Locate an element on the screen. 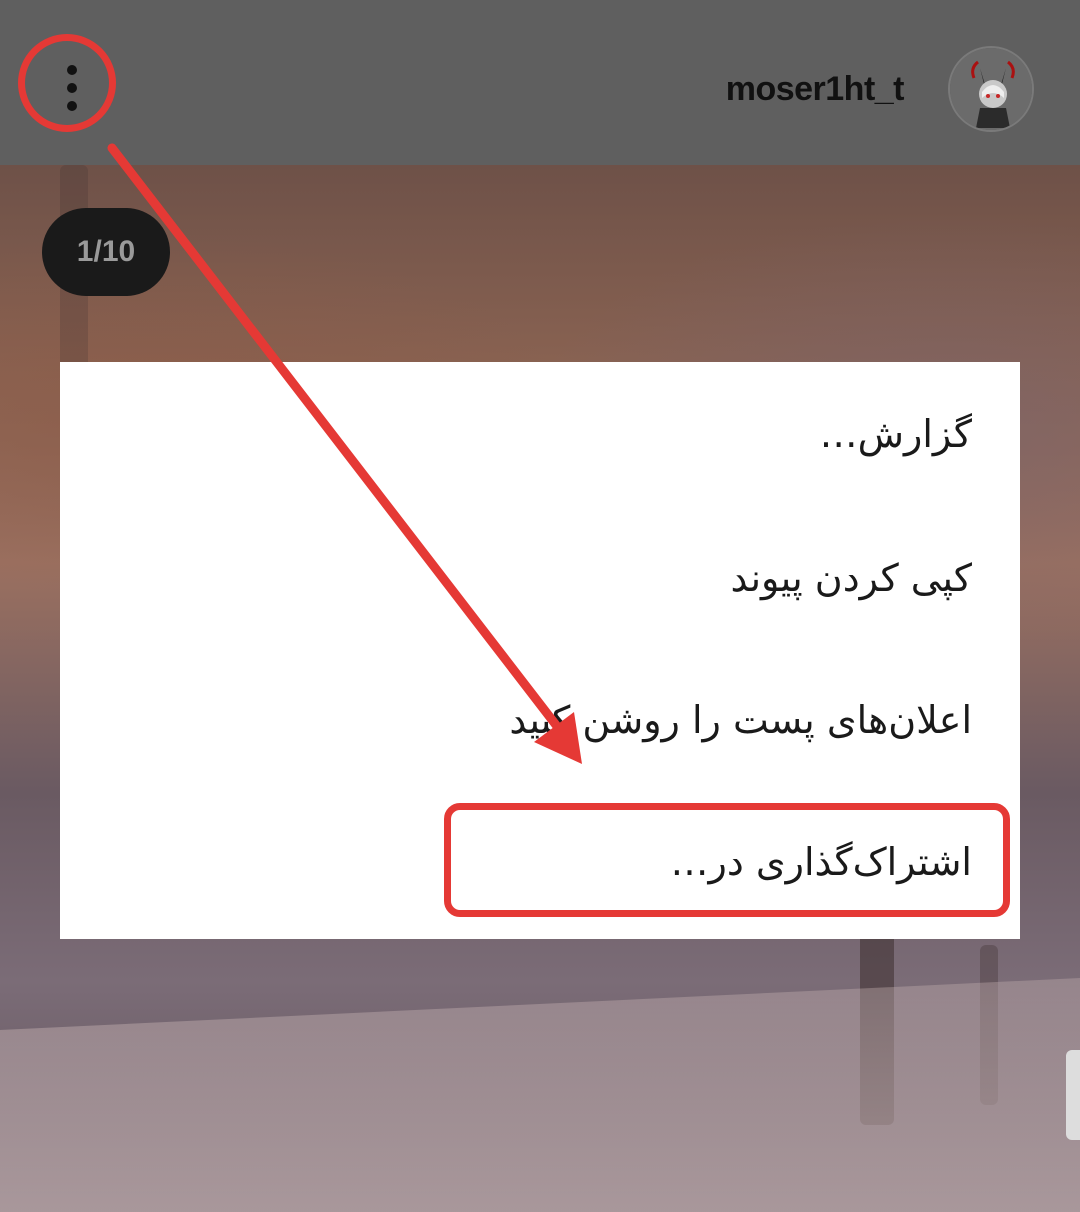 The height and width of the screenshot is (1212, 1080). annotation-circle is located at coordinates (67, 83).